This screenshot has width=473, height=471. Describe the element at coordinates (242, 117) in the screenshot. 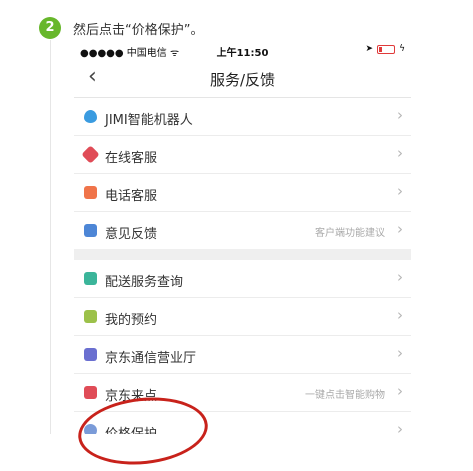

I see `menu-item-jimi-robot: JIMI智能机器人 ›` at that location.